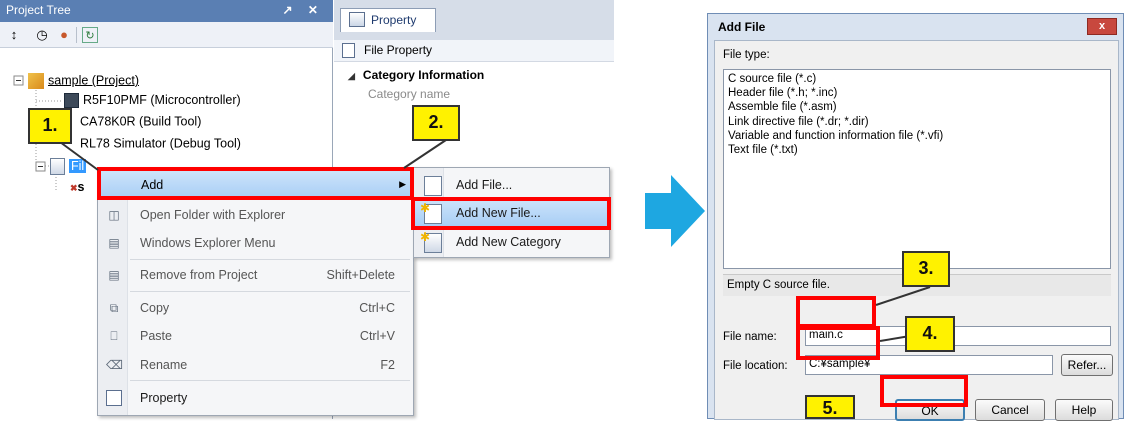  What do you see at coordinates (50, 126) in the screenshot?
I see `callout-step-1: 1.` at bounding box center [50, 126].